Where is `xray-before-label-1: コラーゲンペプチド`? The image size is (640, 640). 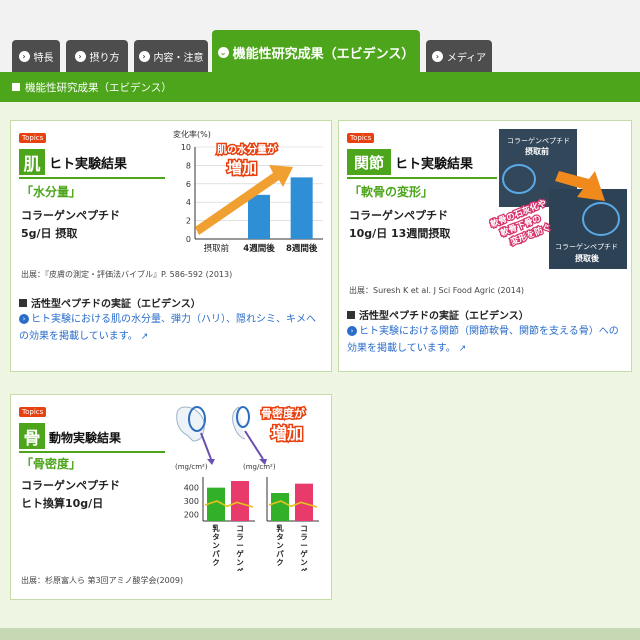 xray-before-label-1: コラーゲンペプチド is located at coordinates (538, 140).